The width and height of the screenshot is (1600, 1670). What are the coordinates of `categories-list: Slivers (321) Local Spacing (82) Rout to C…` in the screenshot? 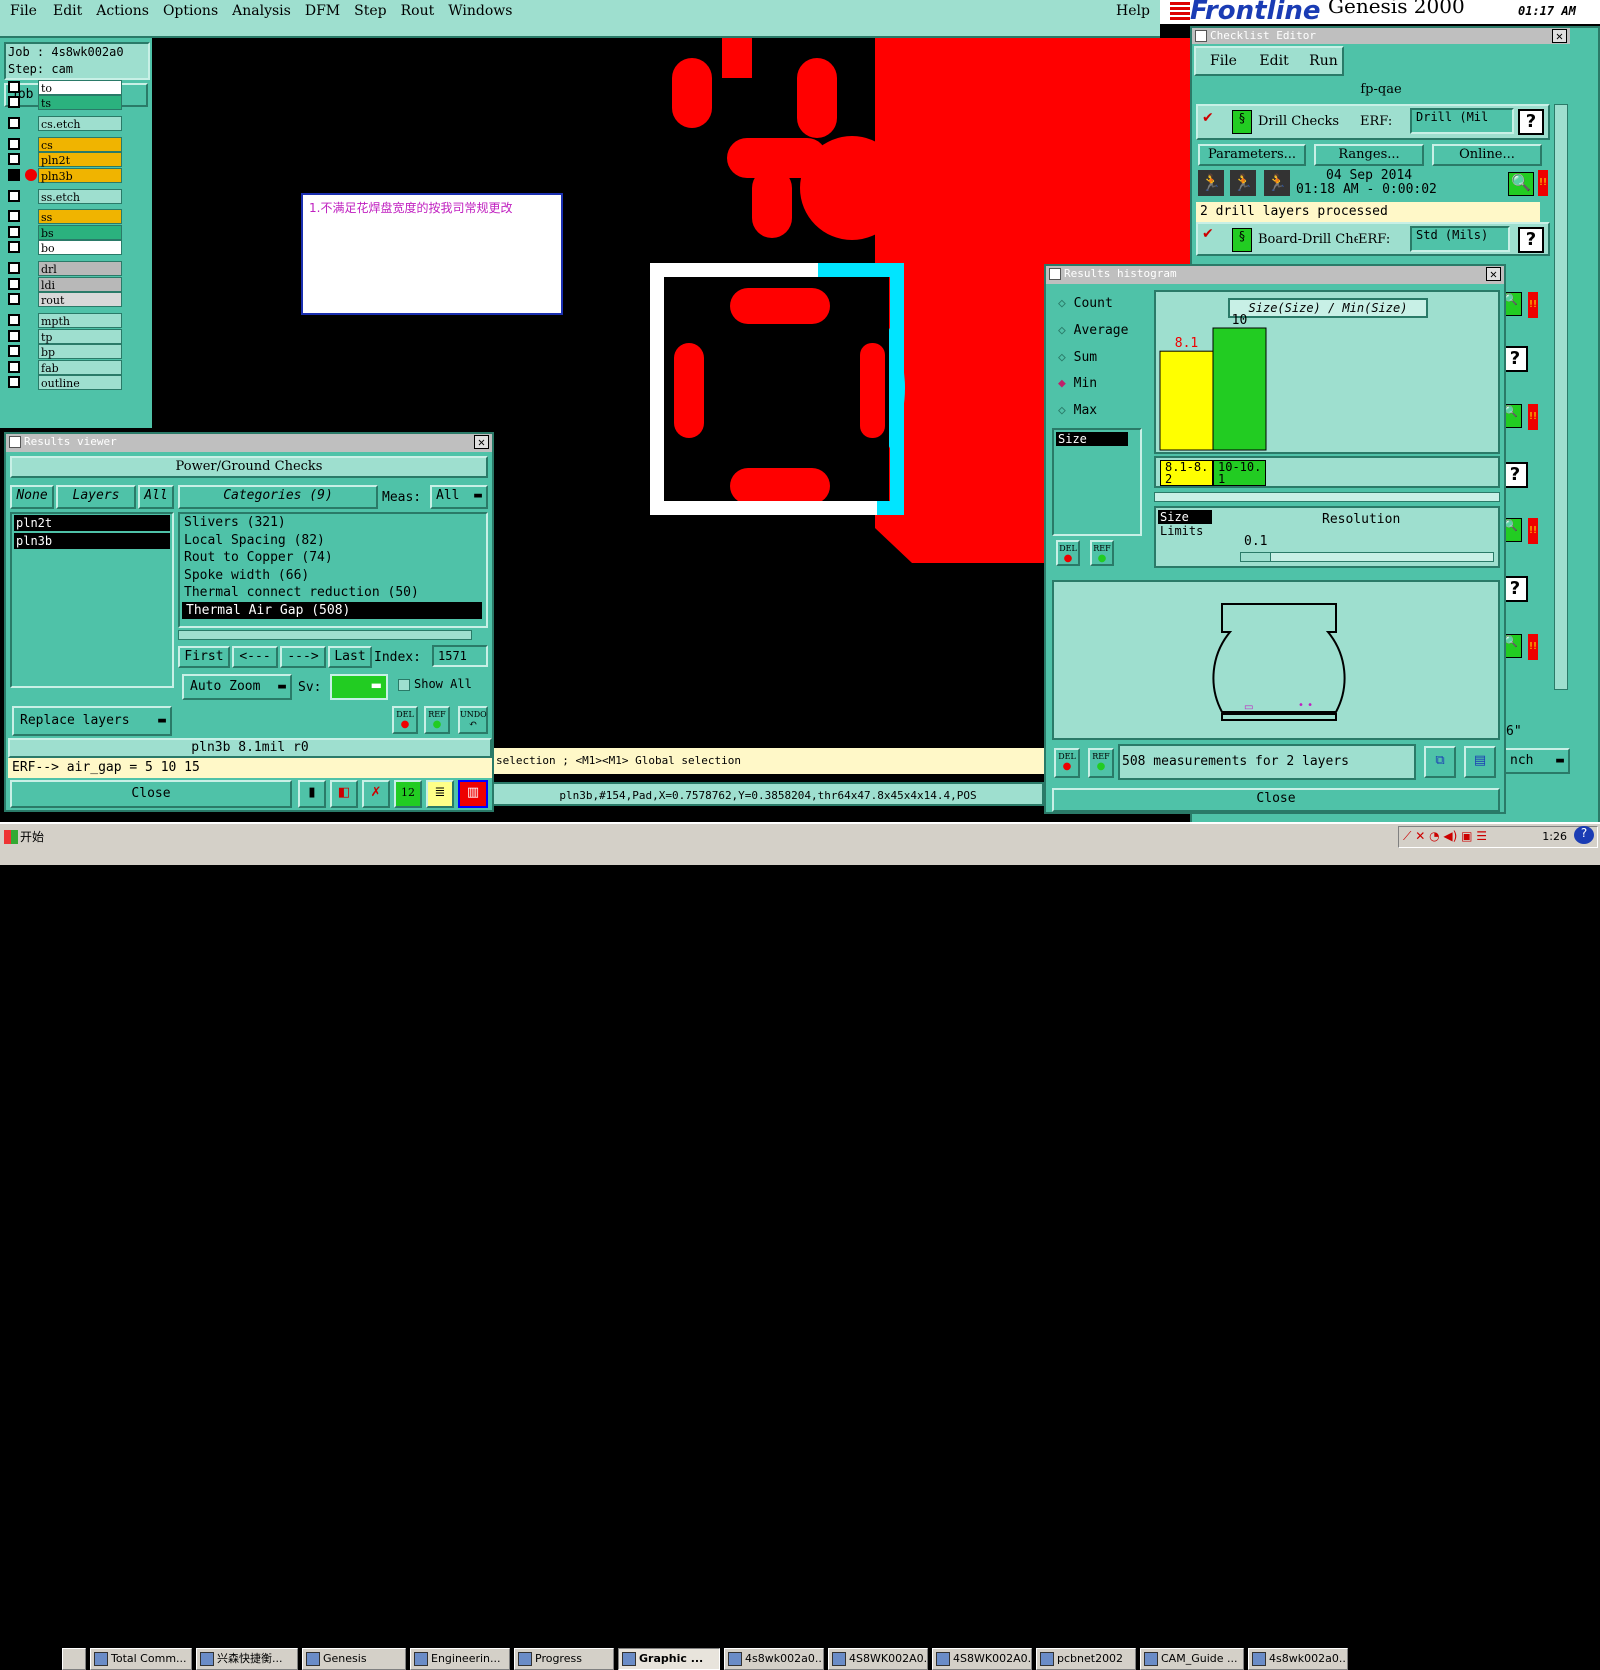 It's located at (333, 570).